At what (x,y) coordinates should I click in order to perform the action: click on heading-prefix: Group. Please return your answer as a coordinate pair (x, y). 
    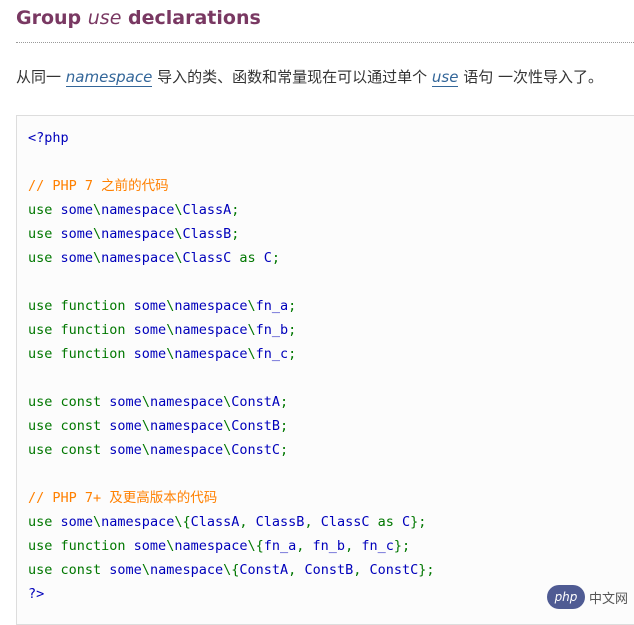
    Looking at the image, I should click on (52, 18).